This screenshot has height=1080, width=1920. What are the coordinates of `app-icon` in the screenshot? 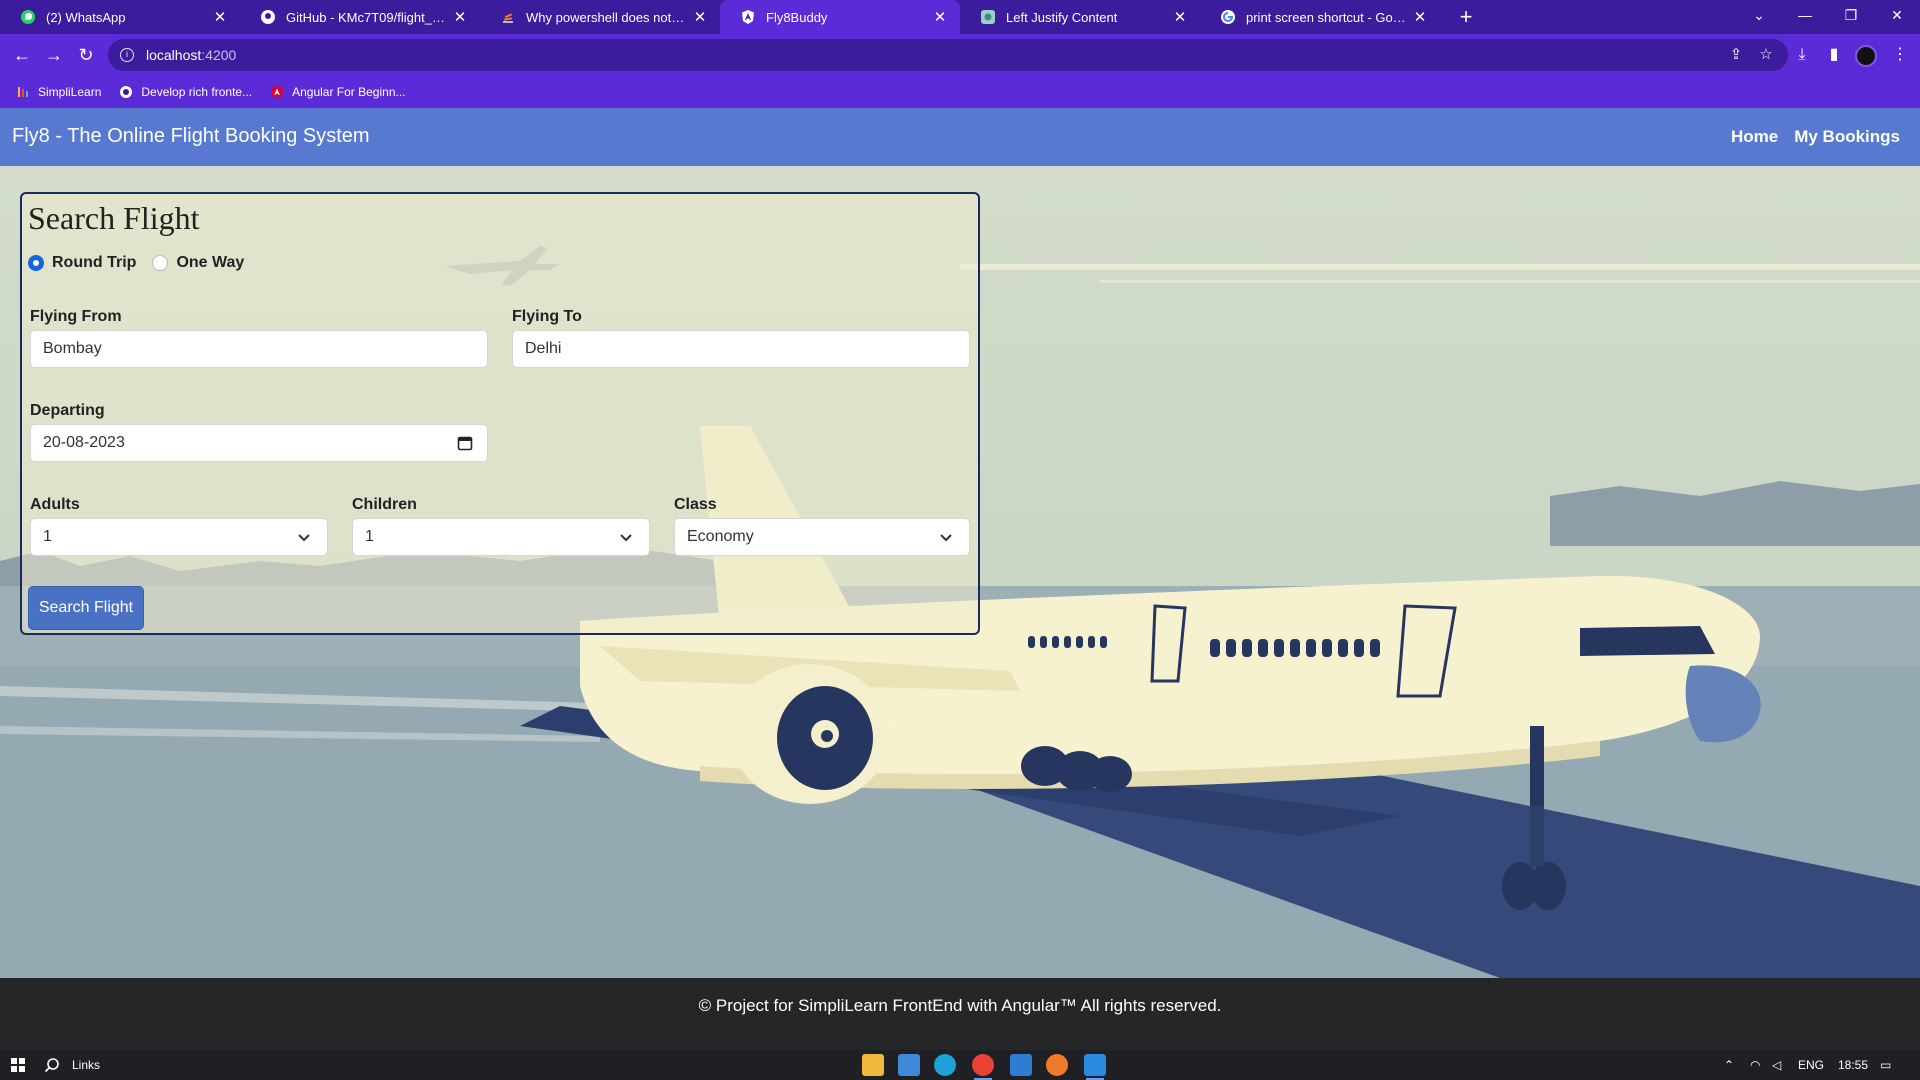 It's located at (1021, 1065).